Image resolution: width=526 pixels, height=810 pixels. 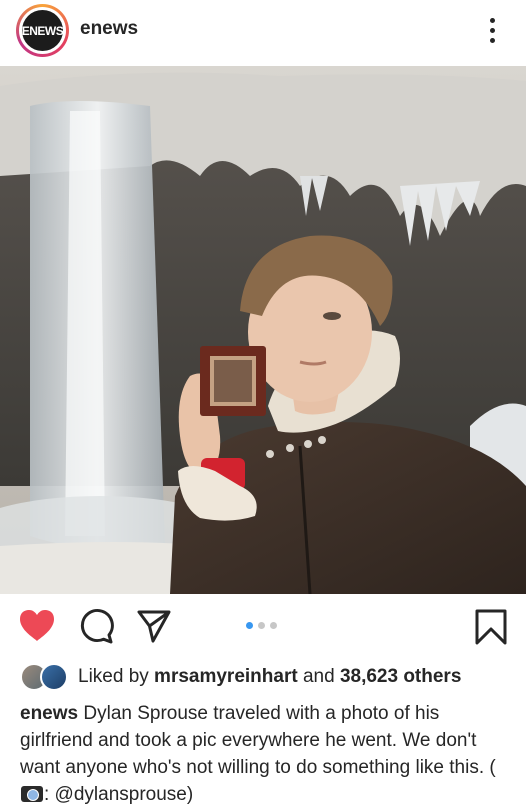 What do you see at coordinates (226, 676) in the screenshot?
I see `liker-username: mrsamyreinhart` at bounding box center [226, 676].